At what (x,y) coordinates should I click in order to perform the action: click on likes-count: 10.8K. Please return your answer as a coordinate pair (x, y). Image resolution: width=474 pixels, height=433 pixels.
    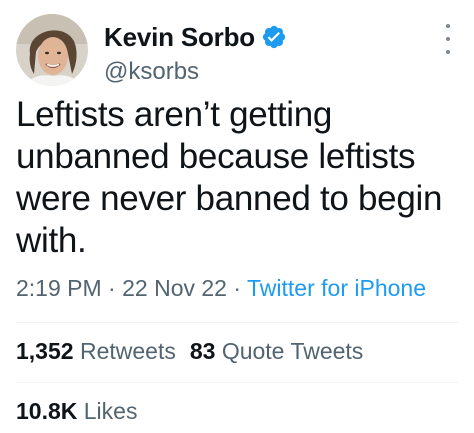
    Looking at the image, I should click on (47, 411).